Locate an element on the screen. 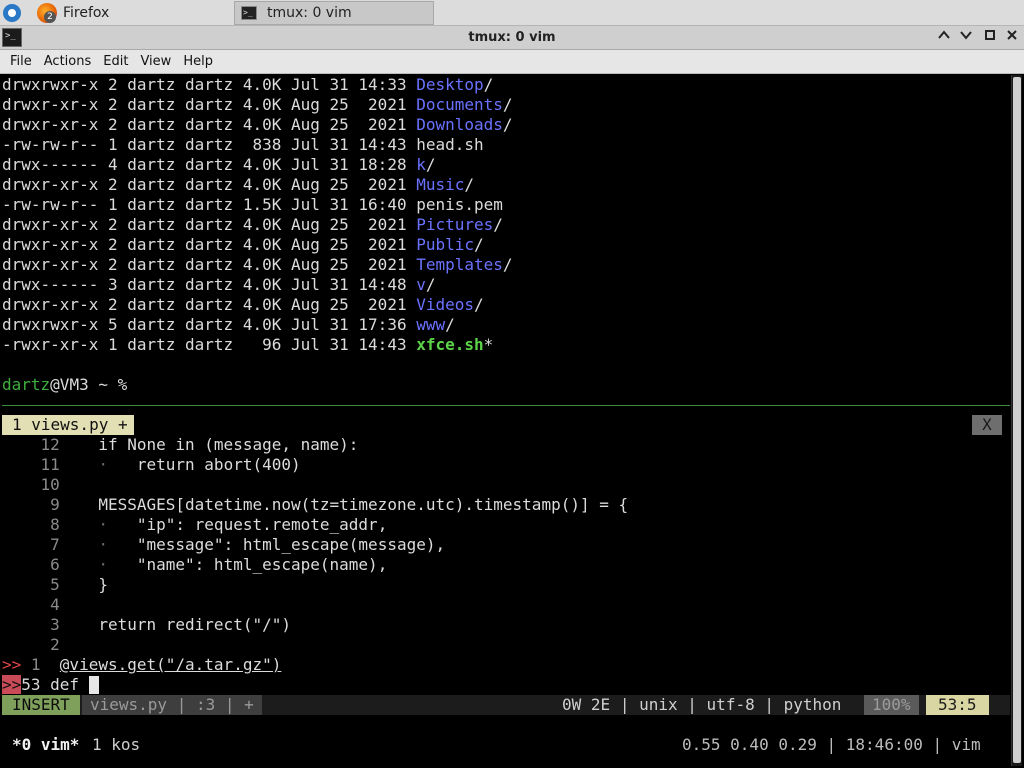 Image resolution: width=1024 pixels, height=768 pixels. shell-prompt: dartz@VM3 ~ % is located at coordinates (64, 385).